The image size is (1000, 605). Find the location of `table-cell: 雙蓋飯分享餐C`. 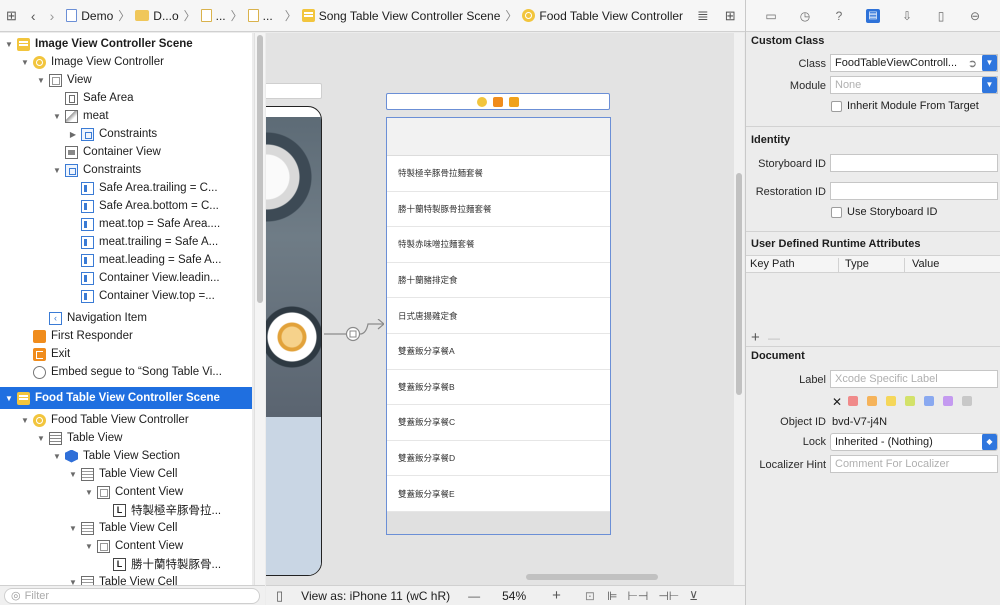

table-cell: 雙蓋飯分享餐C is located at coordinates (498, 423).